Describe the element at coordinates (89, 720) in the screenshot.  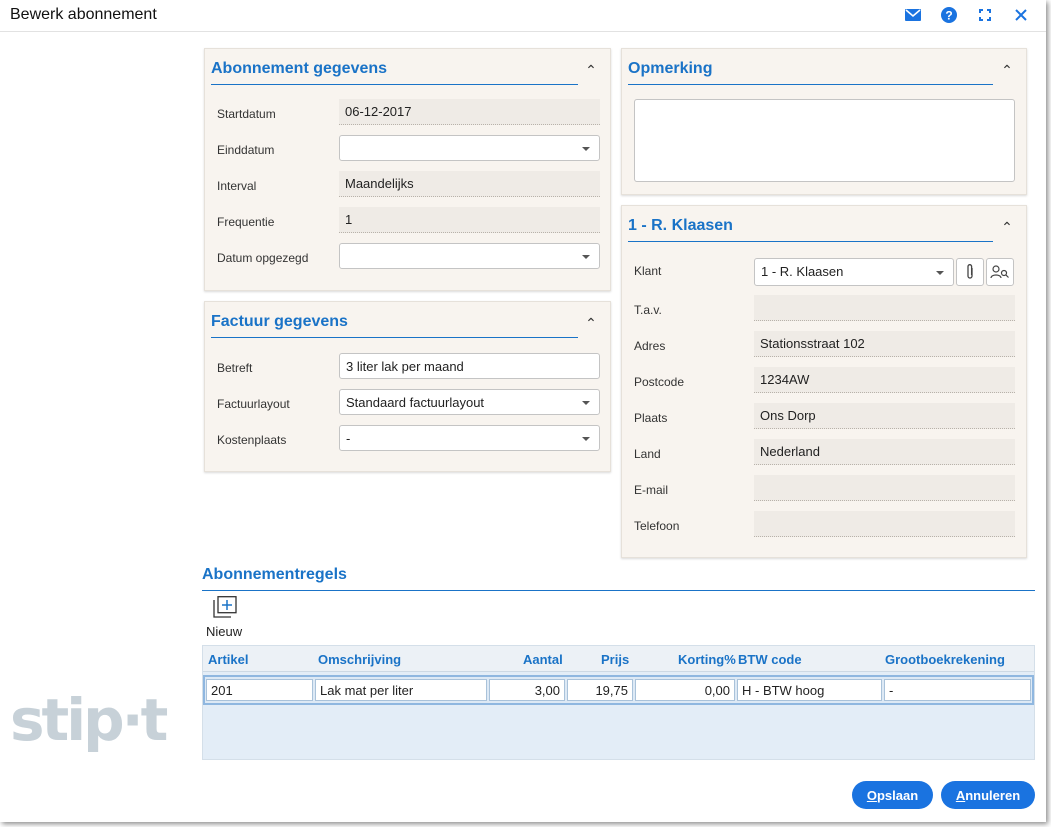
I see `logo: stip·t` at that location.